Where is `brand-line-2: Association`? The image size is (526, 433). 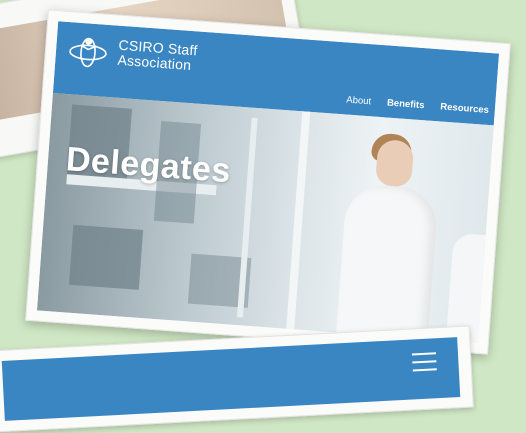 brand-line-2: Association is located at coordinates (154, 62).